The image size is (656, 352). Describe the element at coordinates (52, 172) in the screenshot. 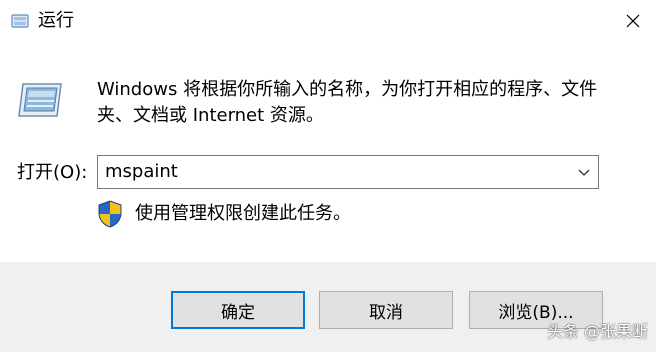

I see `open-label: 打开(O):` at that location.